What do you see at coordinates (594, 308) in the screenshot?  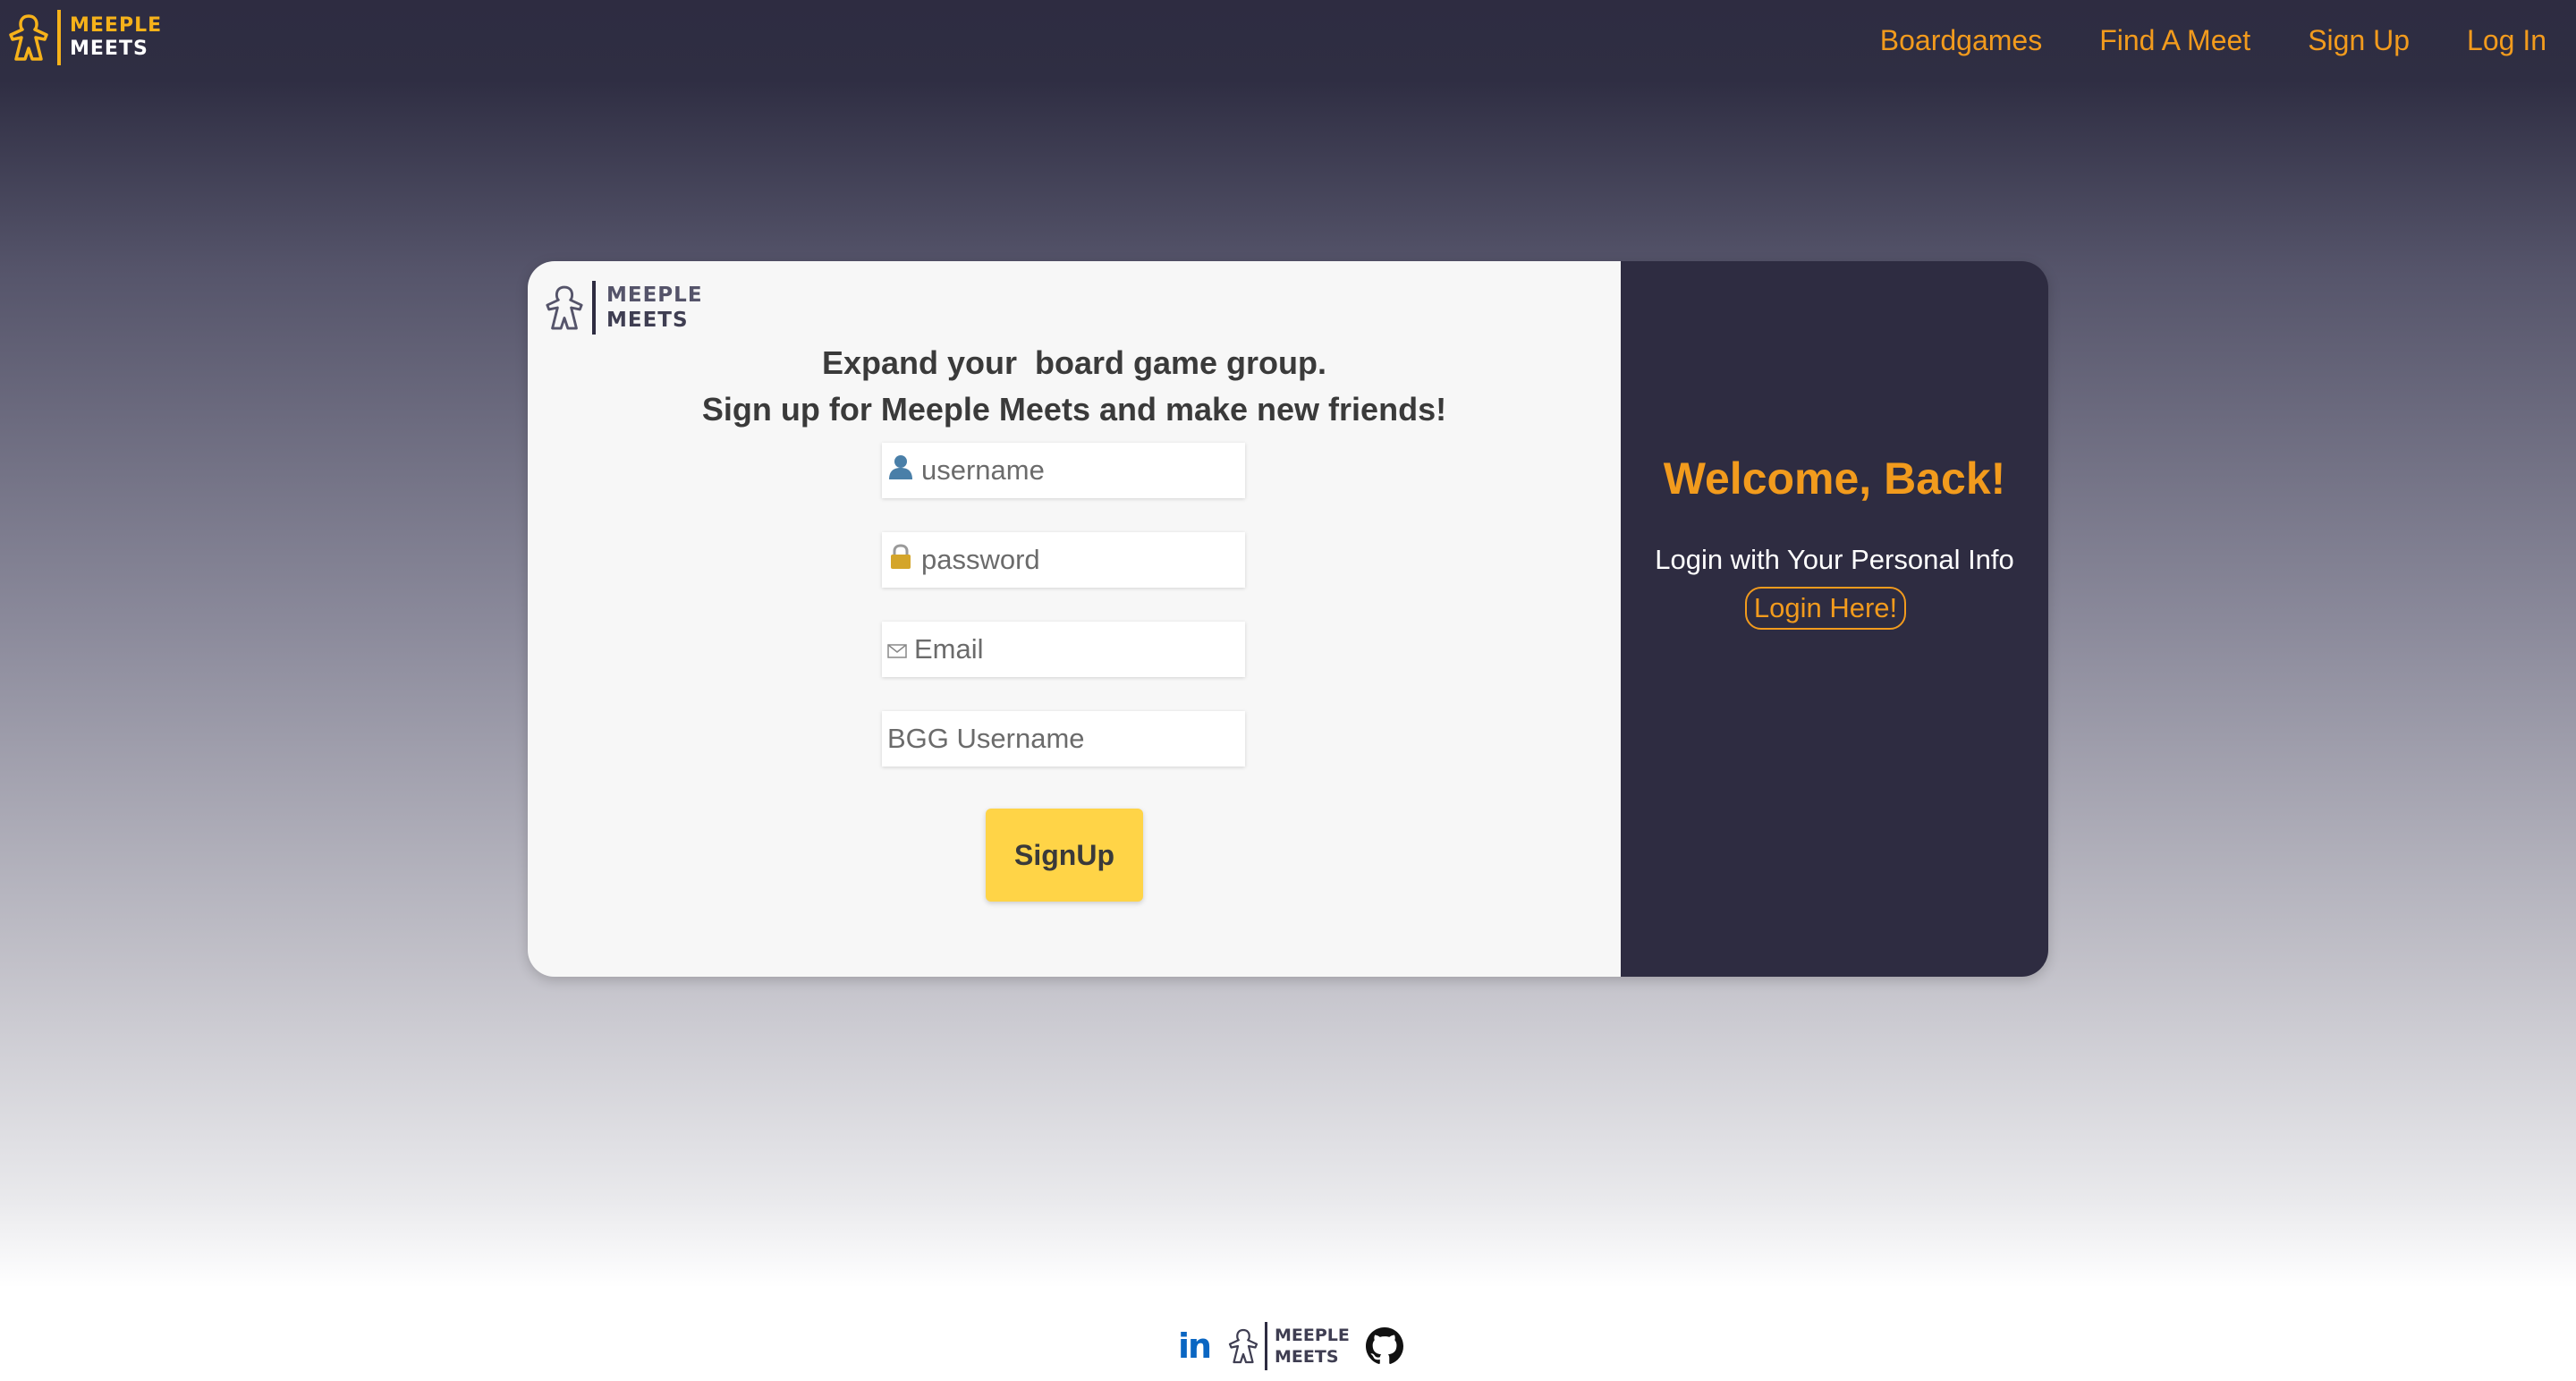 I see `card-logo-divider` at bounding box center [594, 308].